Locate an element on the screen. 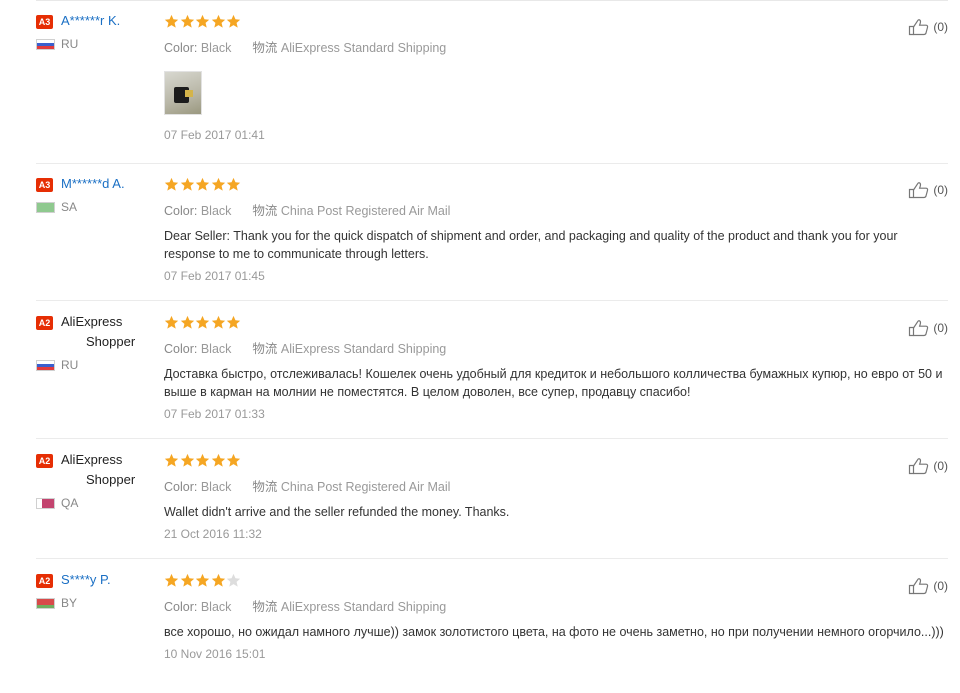 Image resolution: width=960 pixels, height=693 pixels. review-user: A3 M******d A. SA is located at coordinates (97, 194).